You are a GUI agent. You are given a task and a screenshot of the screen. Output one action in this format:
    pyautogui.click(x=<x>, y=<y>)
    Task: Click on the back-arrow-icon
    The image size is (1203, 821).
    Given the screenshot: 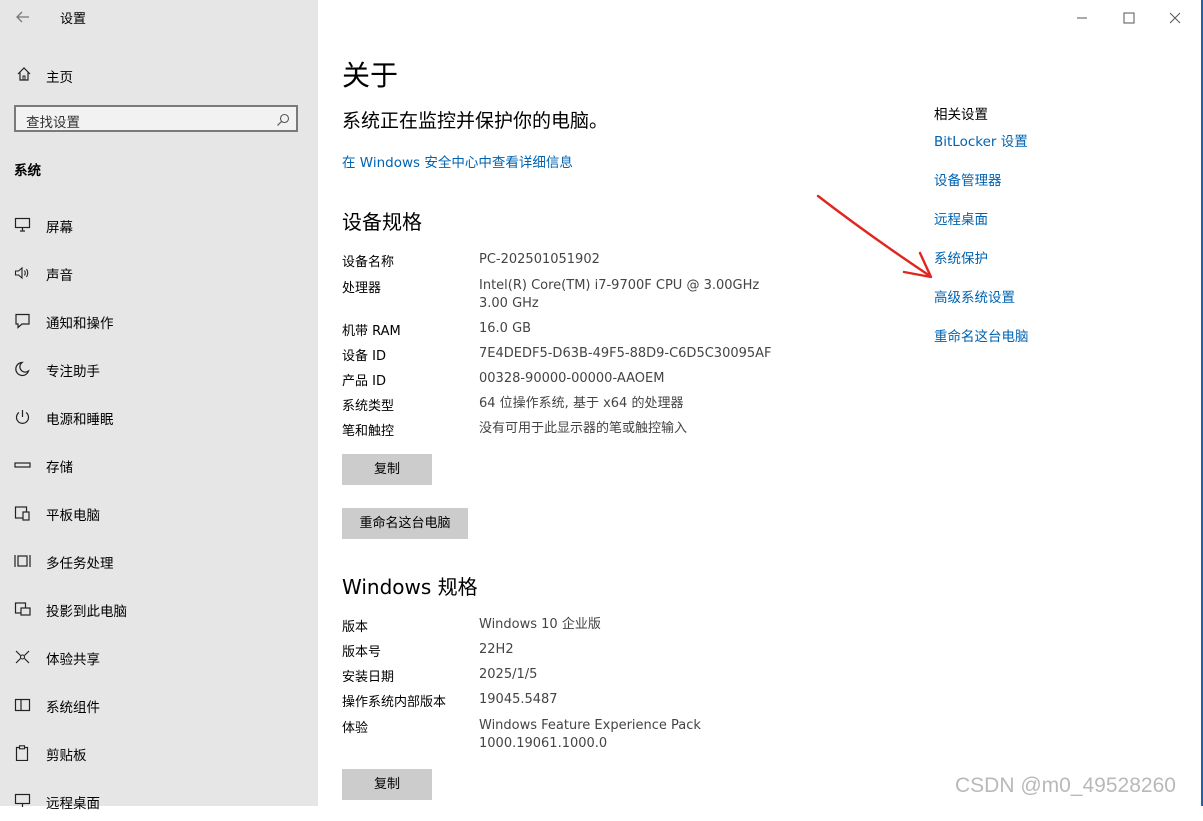 What is the action you would take?
    pyautogui.click(x=23, y=17)
    